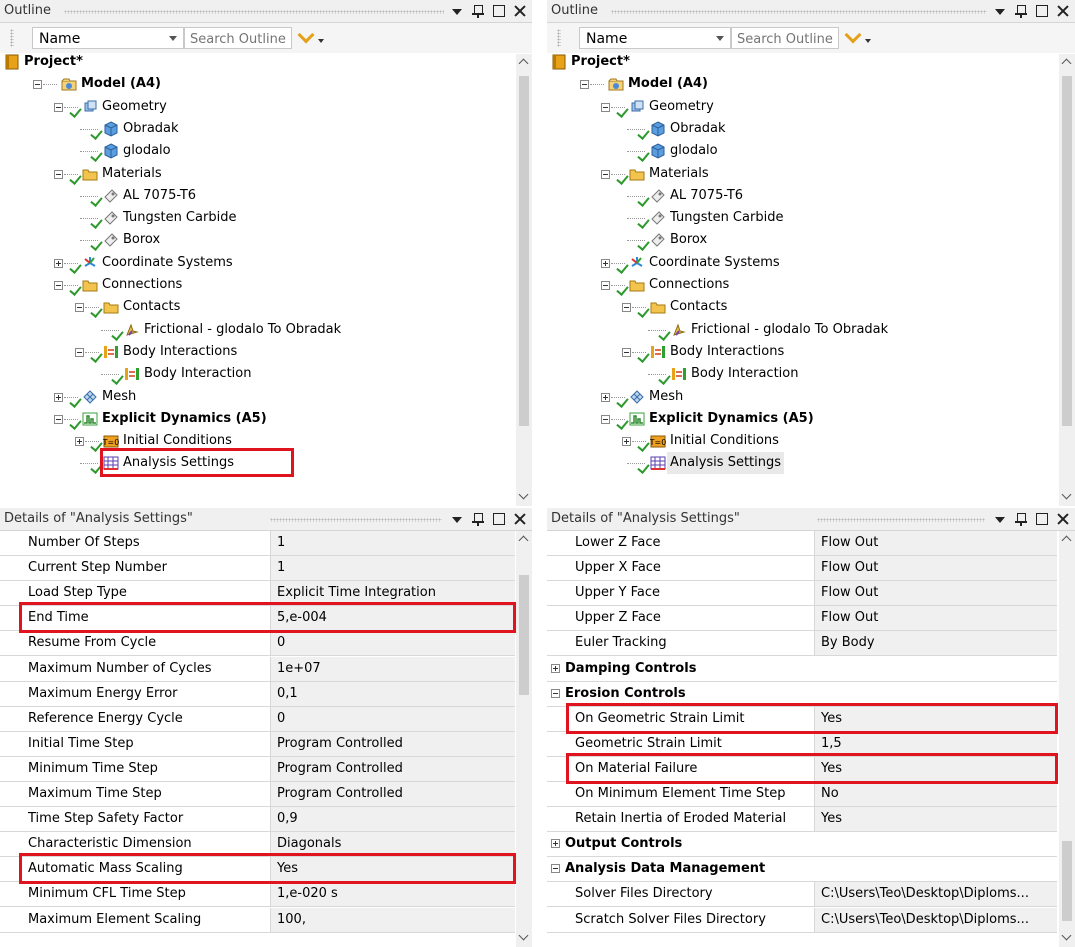  What do you see at coordinates (257, 543) in the screenshot?
I see `property-row: Number Of Steps 1` at bounding box center [257, 543].